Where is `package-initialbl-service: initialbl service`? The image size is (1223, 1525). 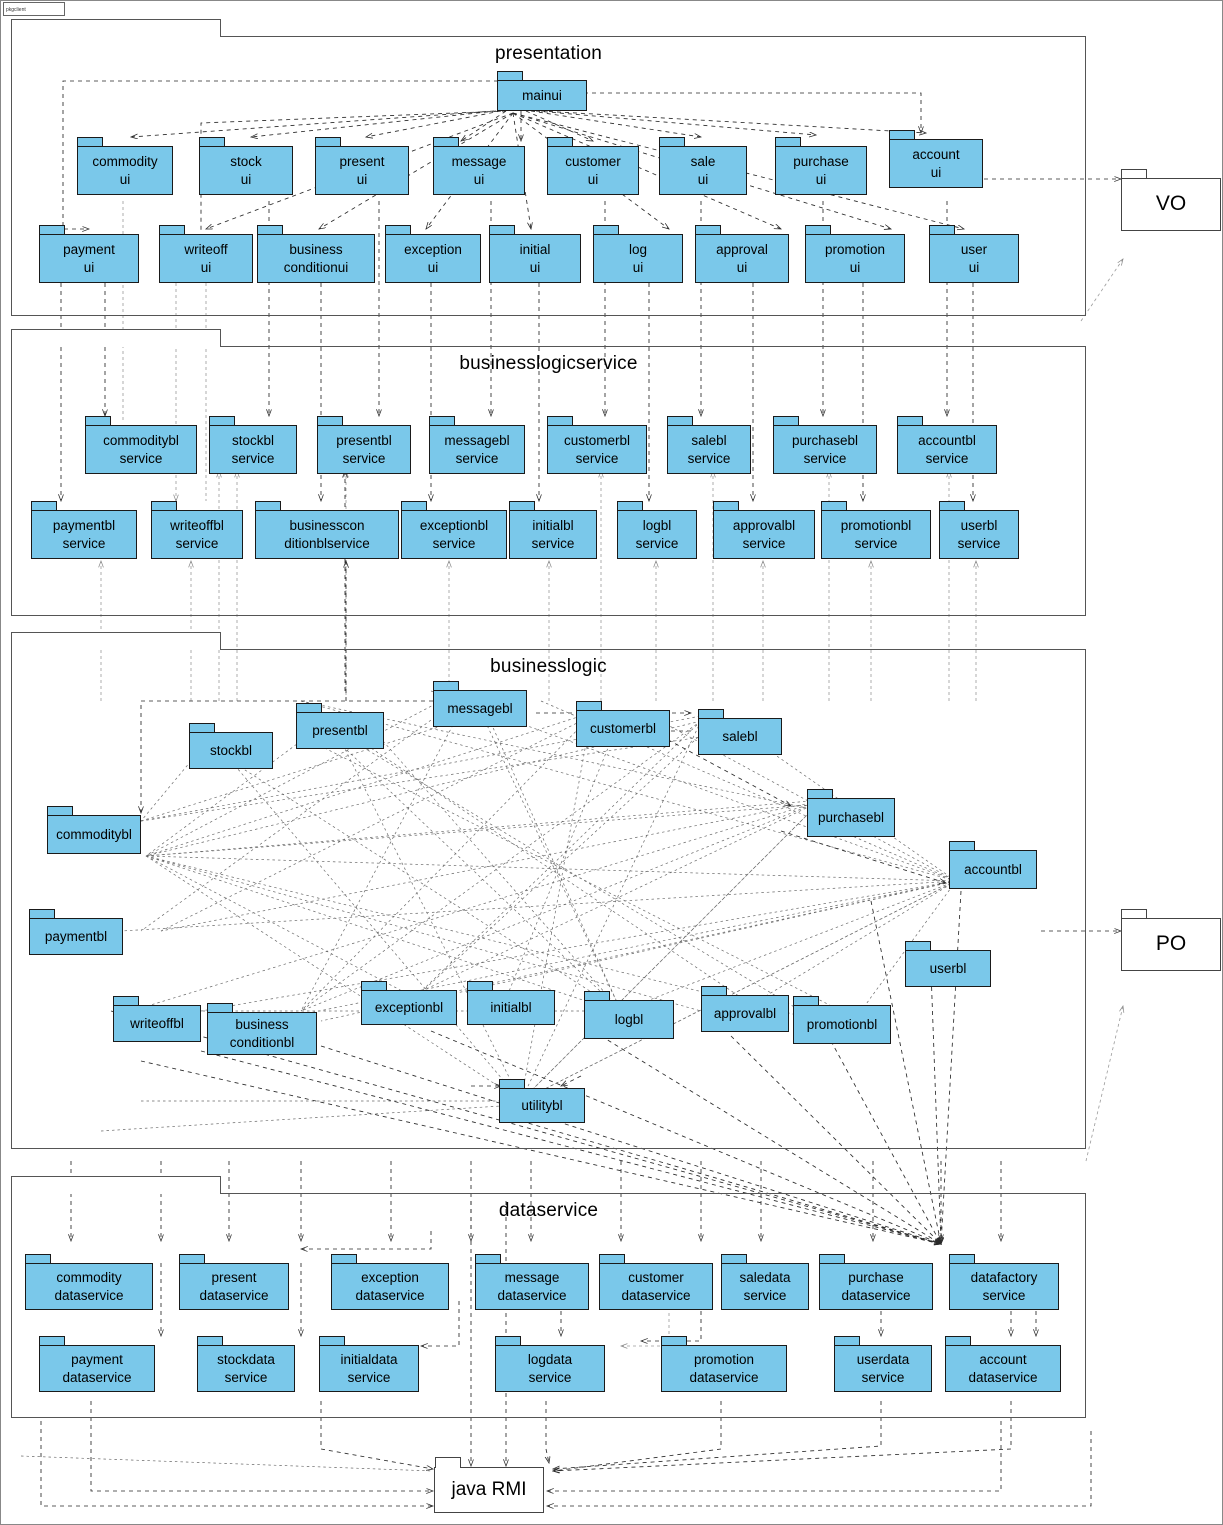 package-initialbl-service: initialbl service is located at coordinates (553, 530).